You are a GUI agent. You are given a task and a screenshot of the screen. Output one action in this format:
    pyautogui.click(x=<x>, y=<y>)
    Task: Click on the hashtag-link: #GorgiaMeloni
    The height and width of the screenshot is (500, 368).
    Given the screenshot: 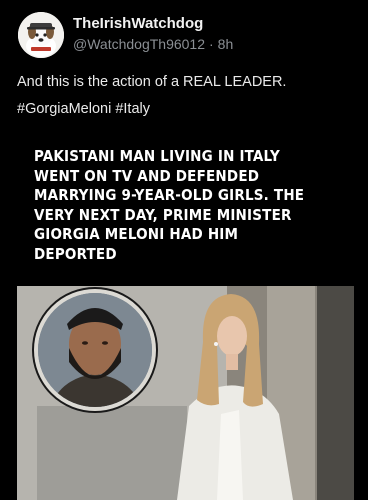 What is the action you would take?
    pyautogui.click(x=64, y=109)
    